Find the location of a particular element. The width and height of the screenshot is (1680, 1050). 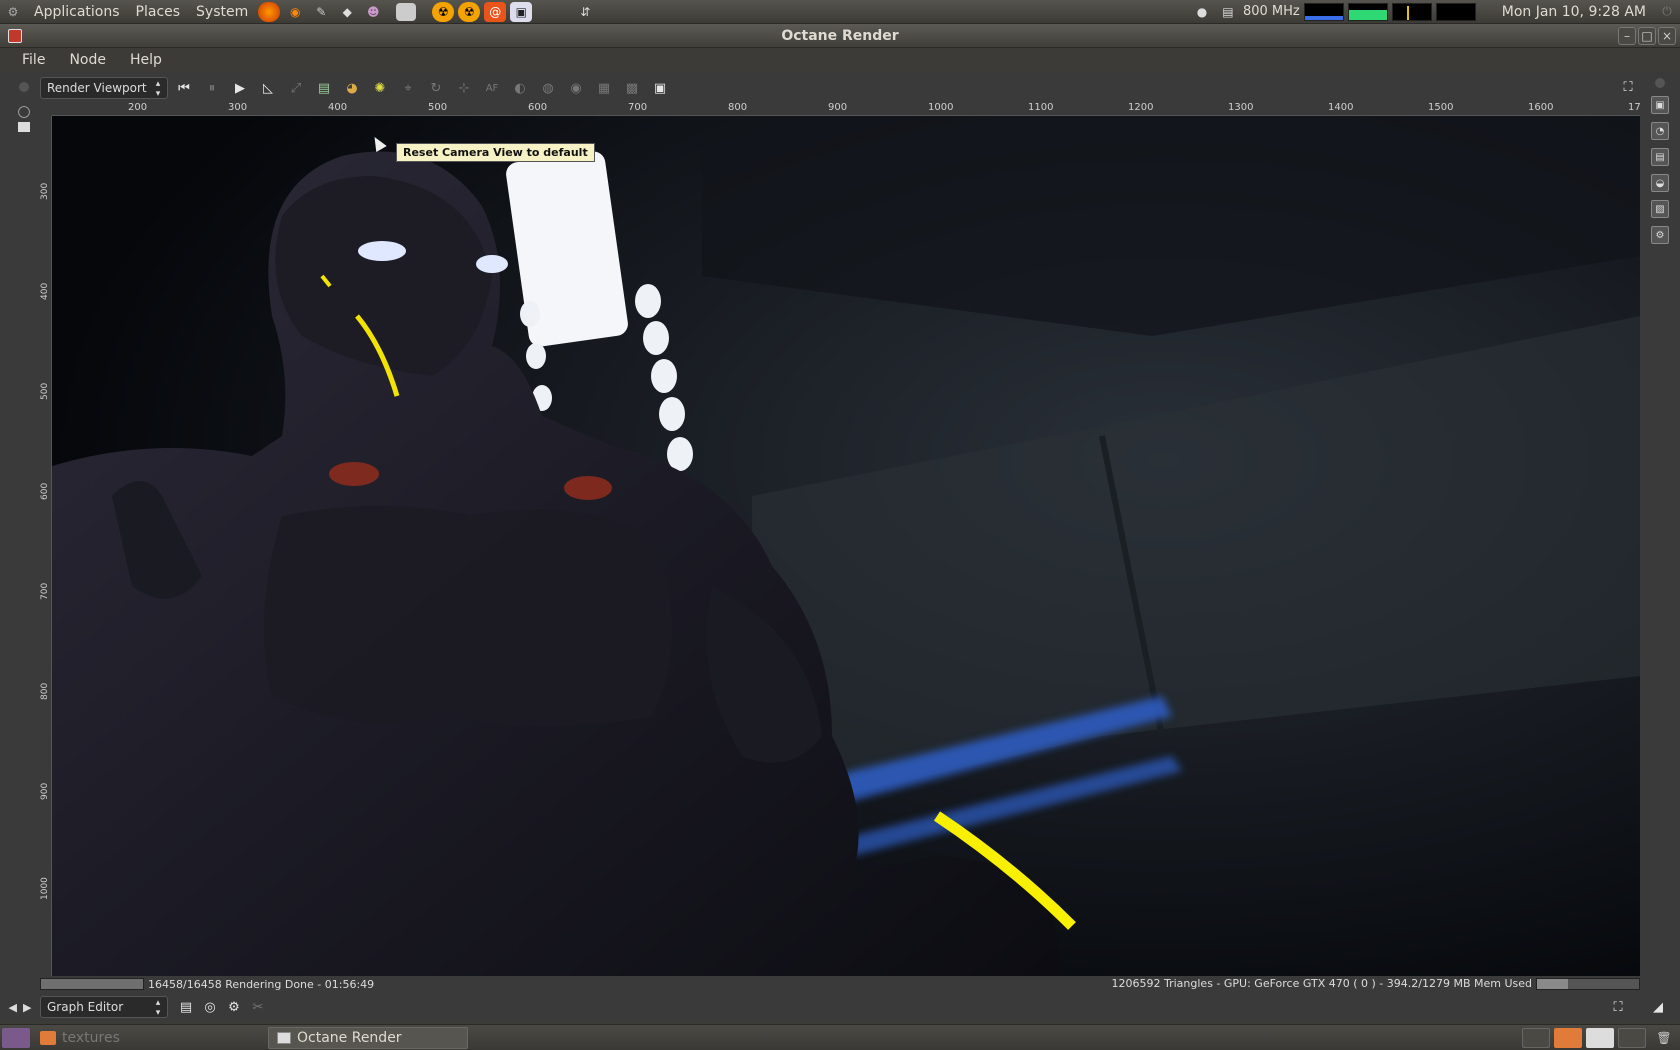

terminal-icon: ▣ is located at coordinates (521, 11).